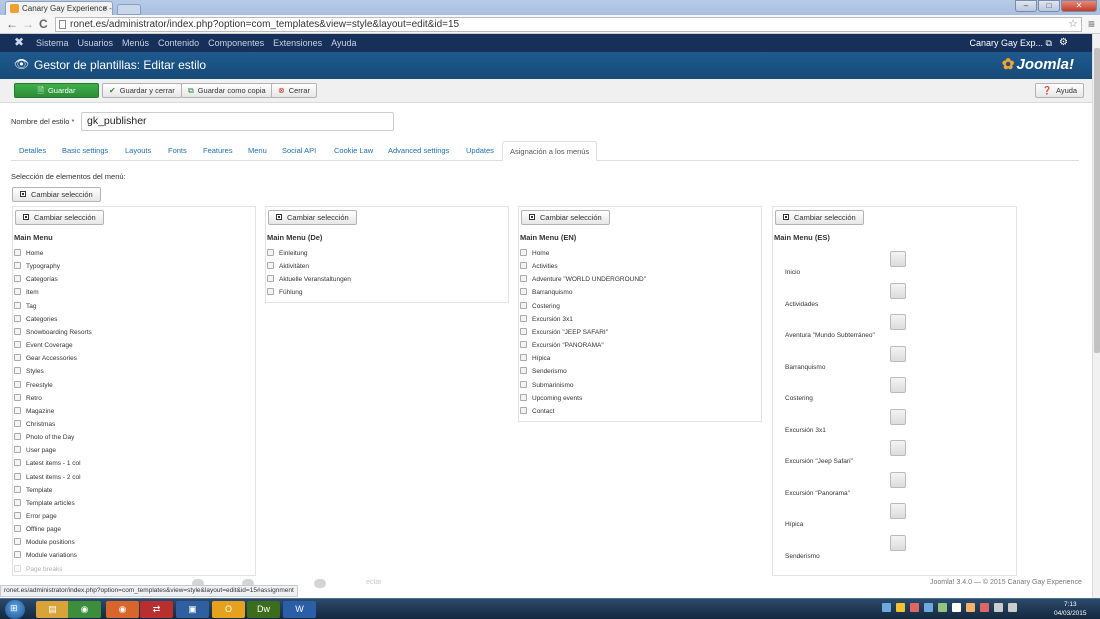 The height and width of the screenshot is (619, 1100). Describe the element at coordinates (45, 360) in the screenshot. I see `menu-item: Gear Accessories` at that location.